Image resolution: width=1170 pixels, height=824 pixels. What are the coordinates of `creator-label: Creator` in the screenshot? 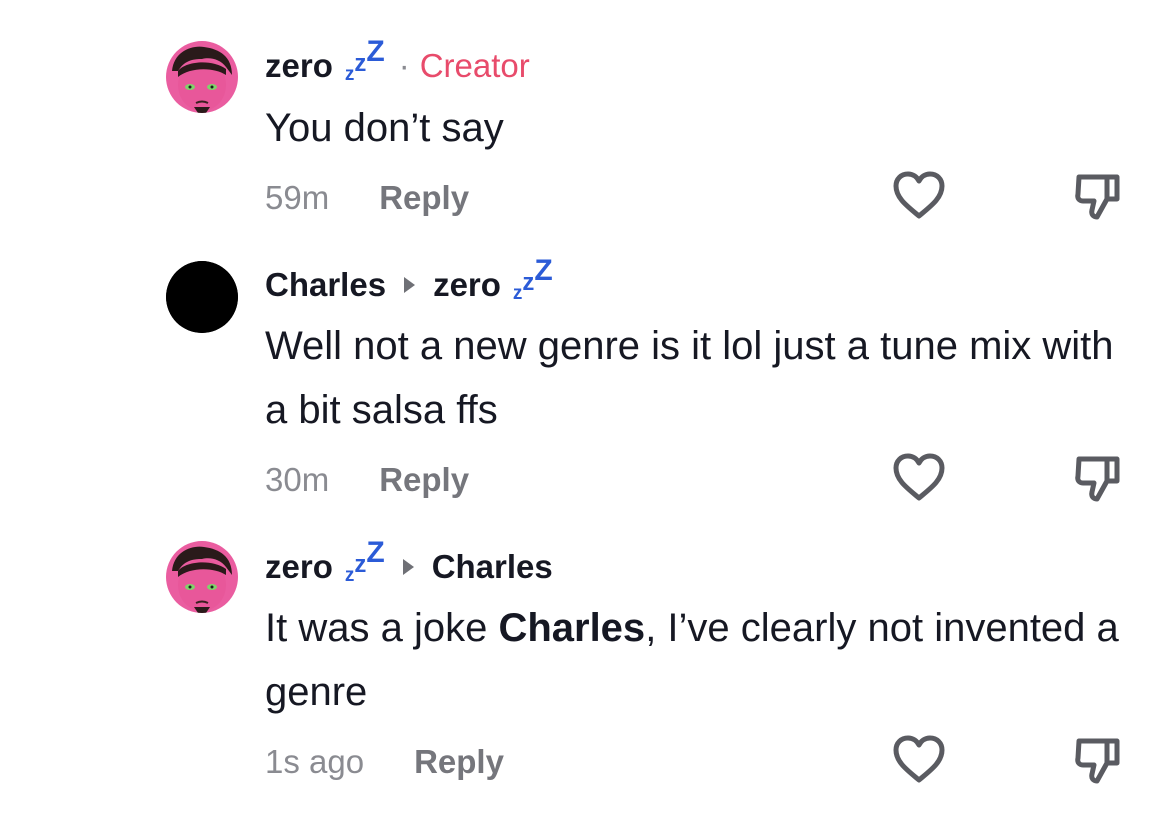 It's located at (474, 65).